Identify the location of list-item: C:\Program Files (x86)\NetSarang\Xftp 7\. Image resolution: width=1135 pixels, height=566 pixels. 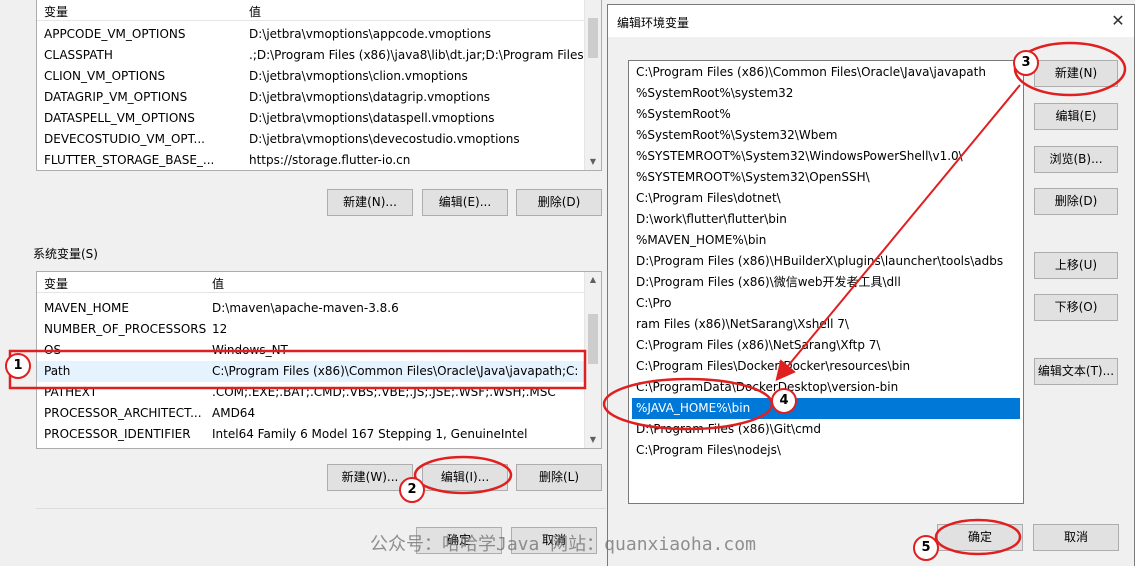
(826, 345).